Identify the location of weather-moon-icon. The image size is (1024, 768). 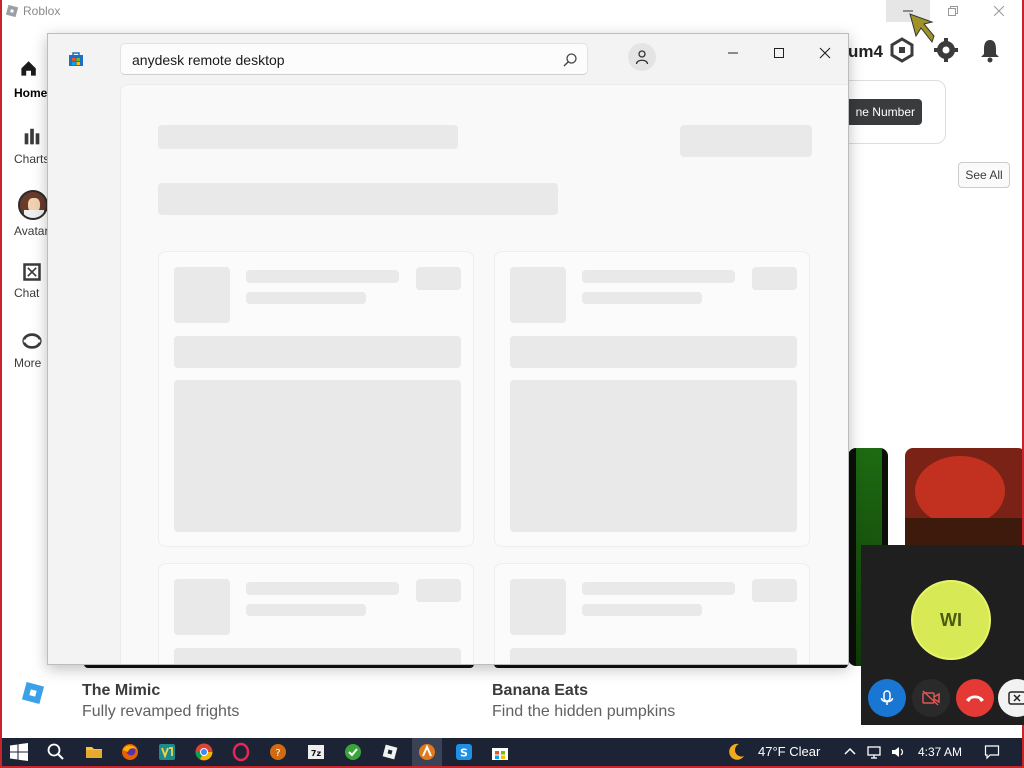
(736, 752).